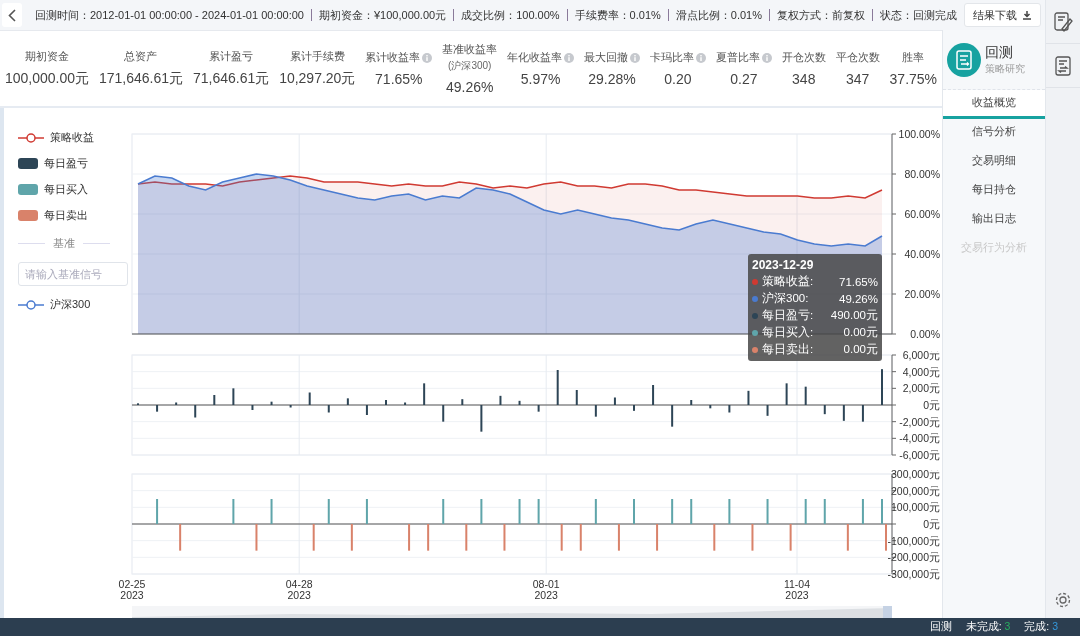 The image size is (1080, 636). What do you see at coordinates (169, 15) in the screenshot?
I see `info-text: 回测时间：2012-01-01 00:00:00 - 2024-01-01 00:00:00` at bounding box center [169, 15].